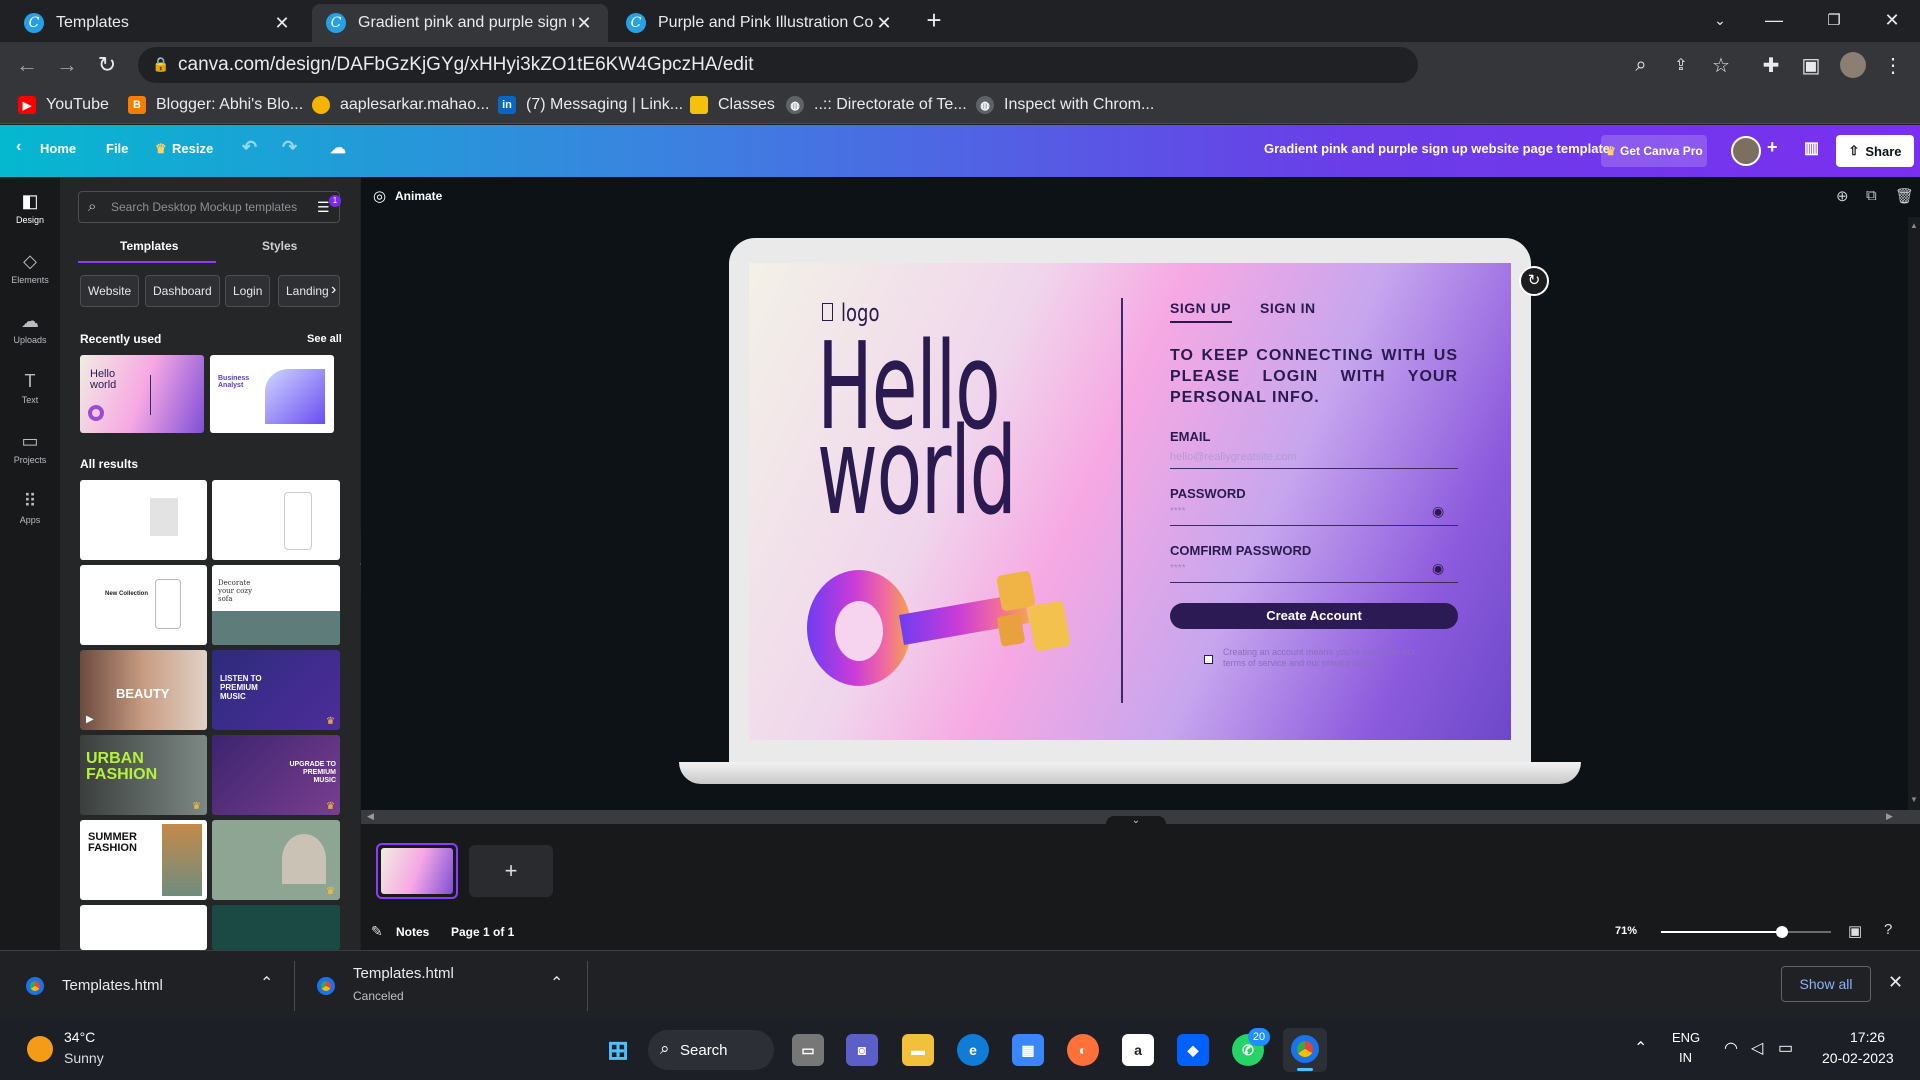 The width and height of the screenshot is (1920, 1080). What do you see at coordinates (84, 1058) in the screenshot?
I see `weather-text: Sunny` at bounding box center [84, 1058].